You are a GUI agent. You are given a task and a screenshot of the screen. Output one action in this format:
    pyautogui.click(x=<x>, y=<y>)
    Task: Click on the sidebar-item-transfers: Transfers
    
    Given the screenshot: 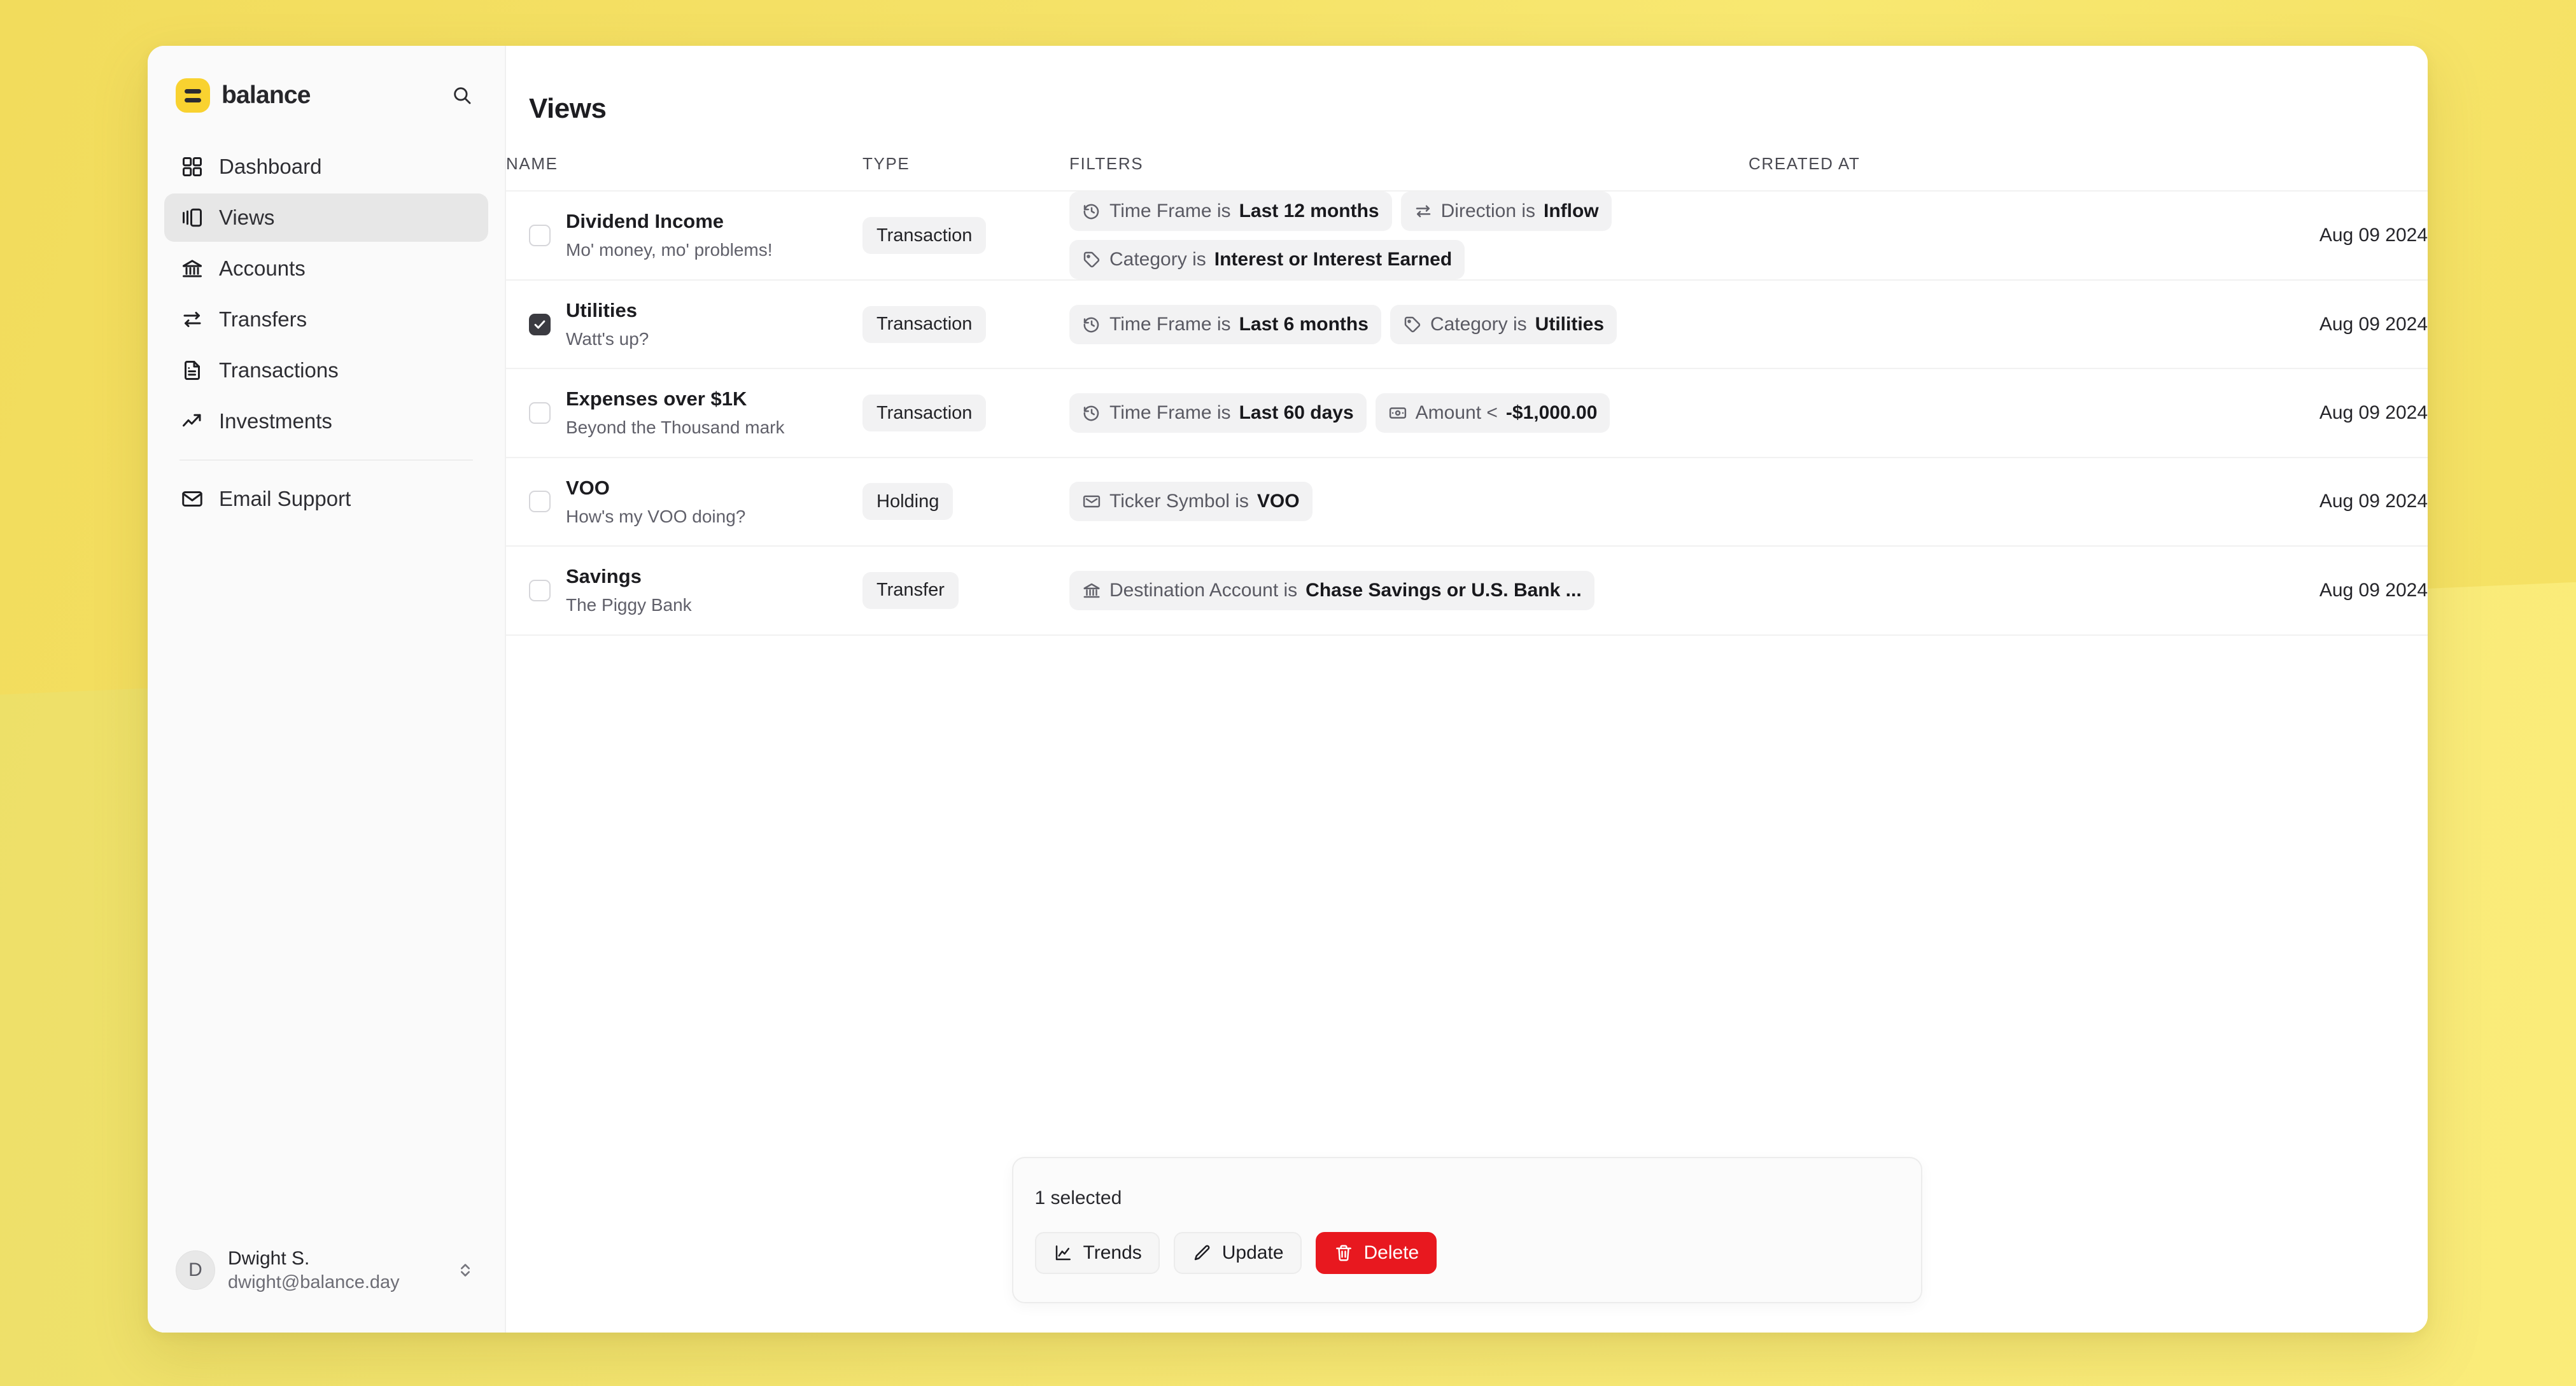 What is the action you would take?
    pyautogui.click(x=326, y=319)
    